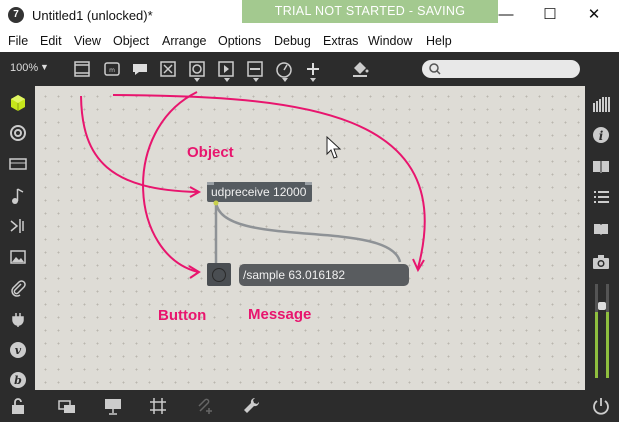 The image size is (619, 422). I want to click on bang-button-circle, so click(219, 275).